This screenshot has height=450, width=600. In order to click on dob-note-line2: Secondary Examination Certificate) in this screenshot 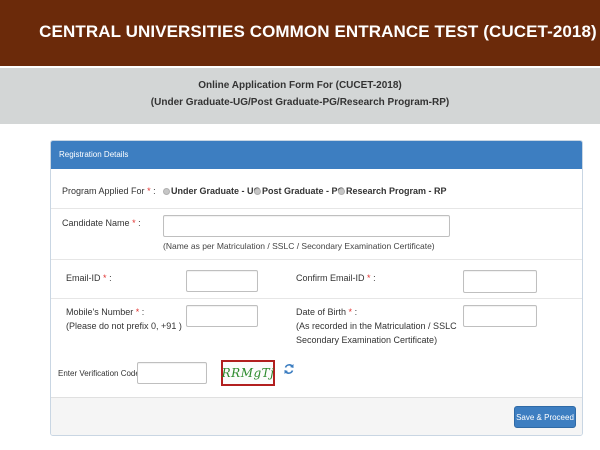, I will do `click(367, 340)`.